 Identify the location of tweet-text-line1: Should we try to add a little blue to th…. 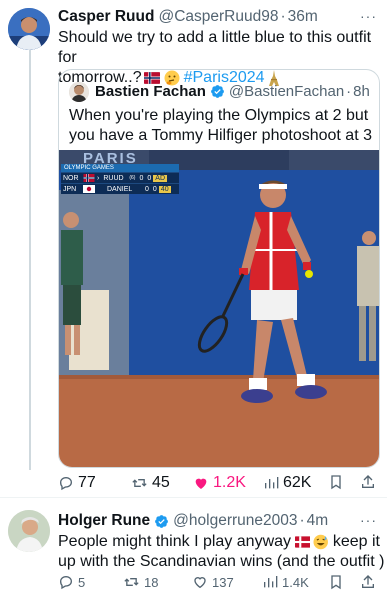
(215, 47).